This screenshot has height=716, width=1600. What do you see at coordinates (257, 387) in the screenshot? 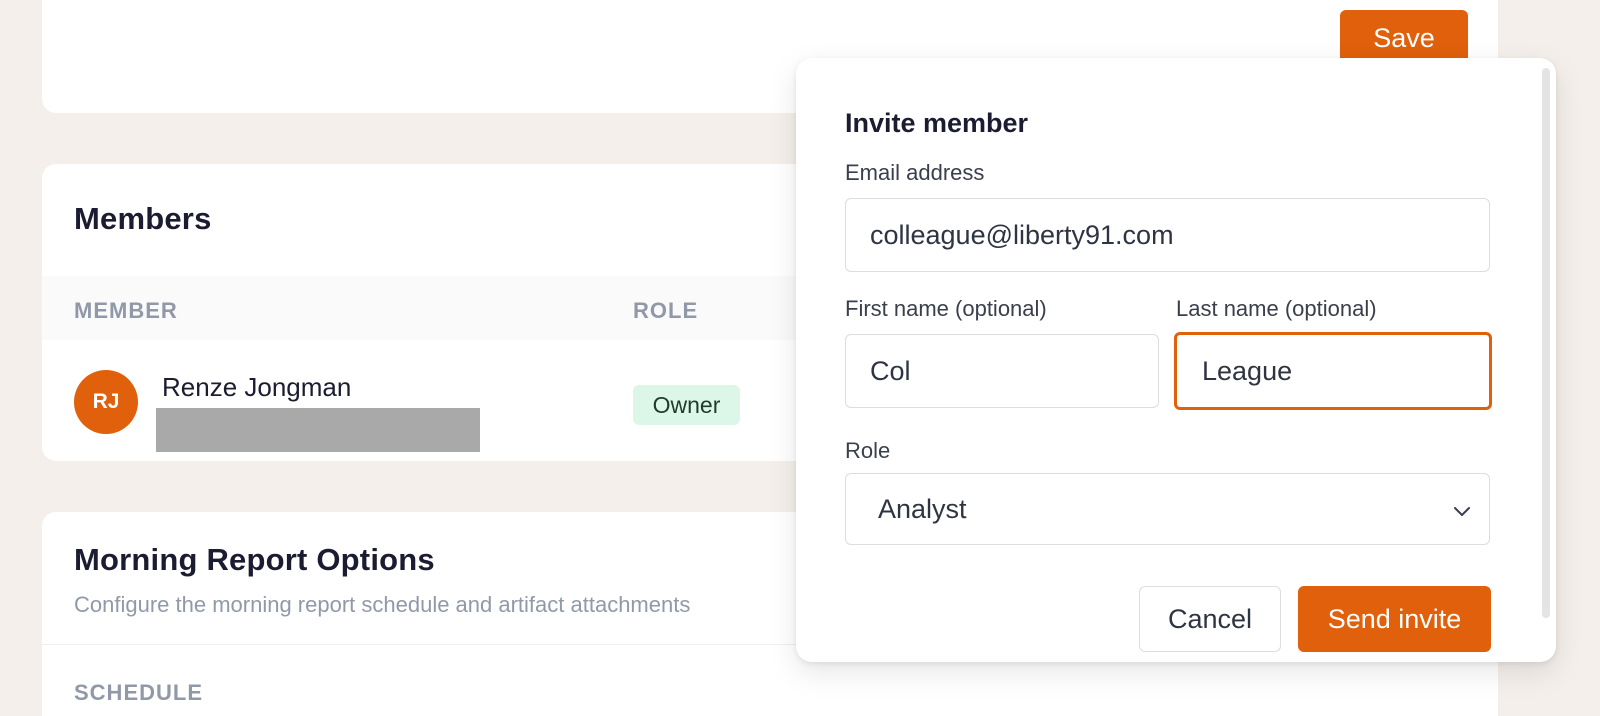
I see `member-name: Renze Jongman` at bounding box center [257, 387].